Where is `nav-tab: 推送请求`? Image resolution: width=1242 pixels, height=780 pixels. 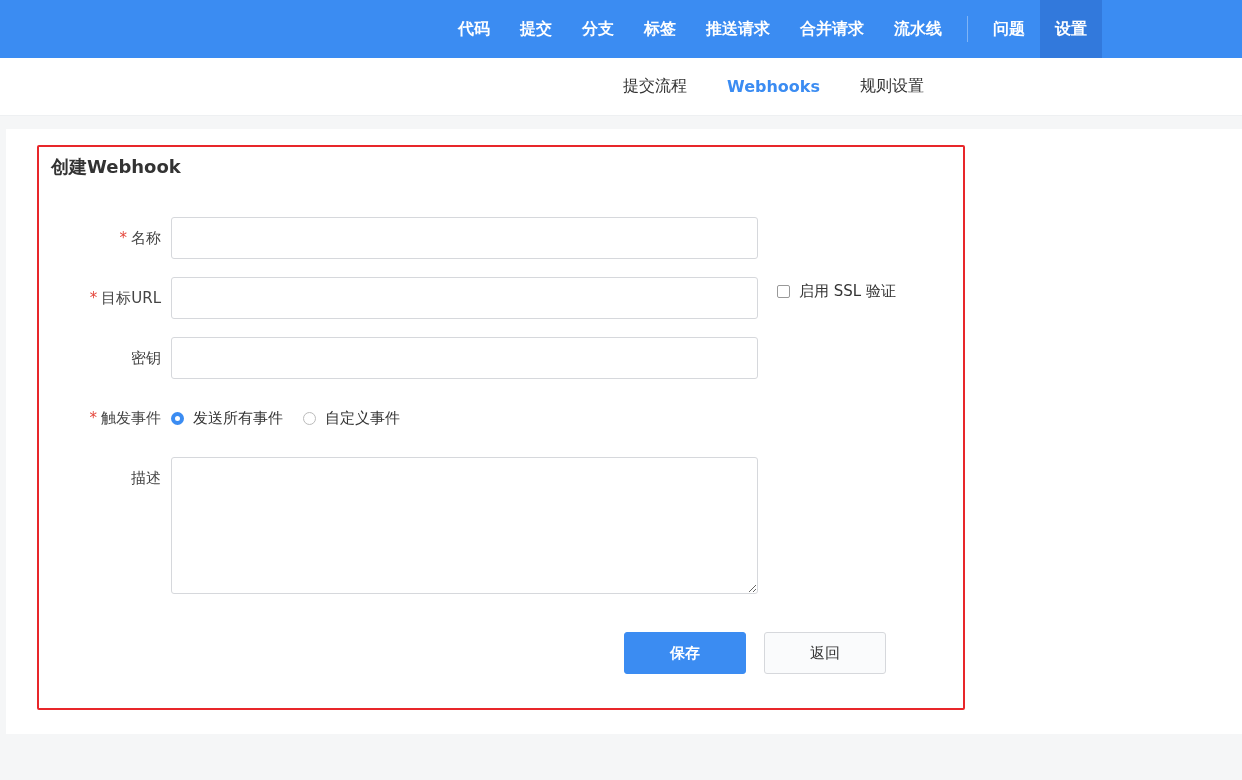 nav-tab: 推送请求 is located at coordinates (738, 29).